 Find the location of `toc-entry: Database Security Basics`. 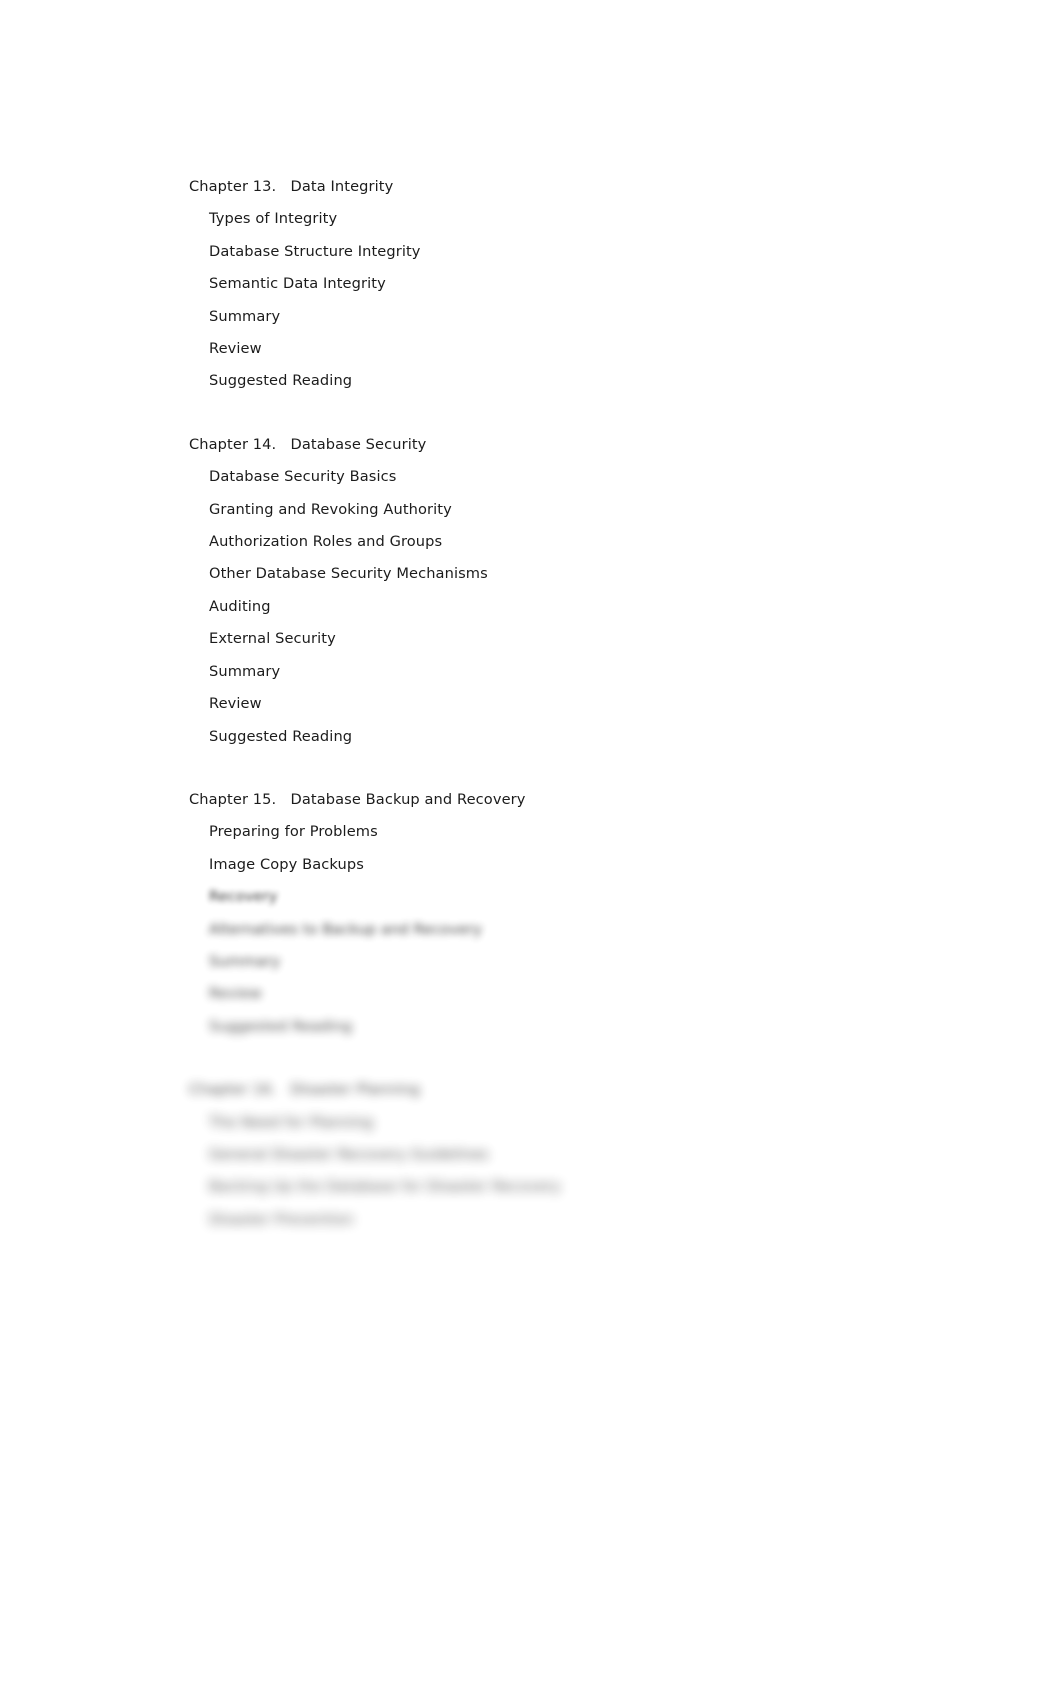

toc-entry: Database Security Basics is located at coordinates (569, 477).